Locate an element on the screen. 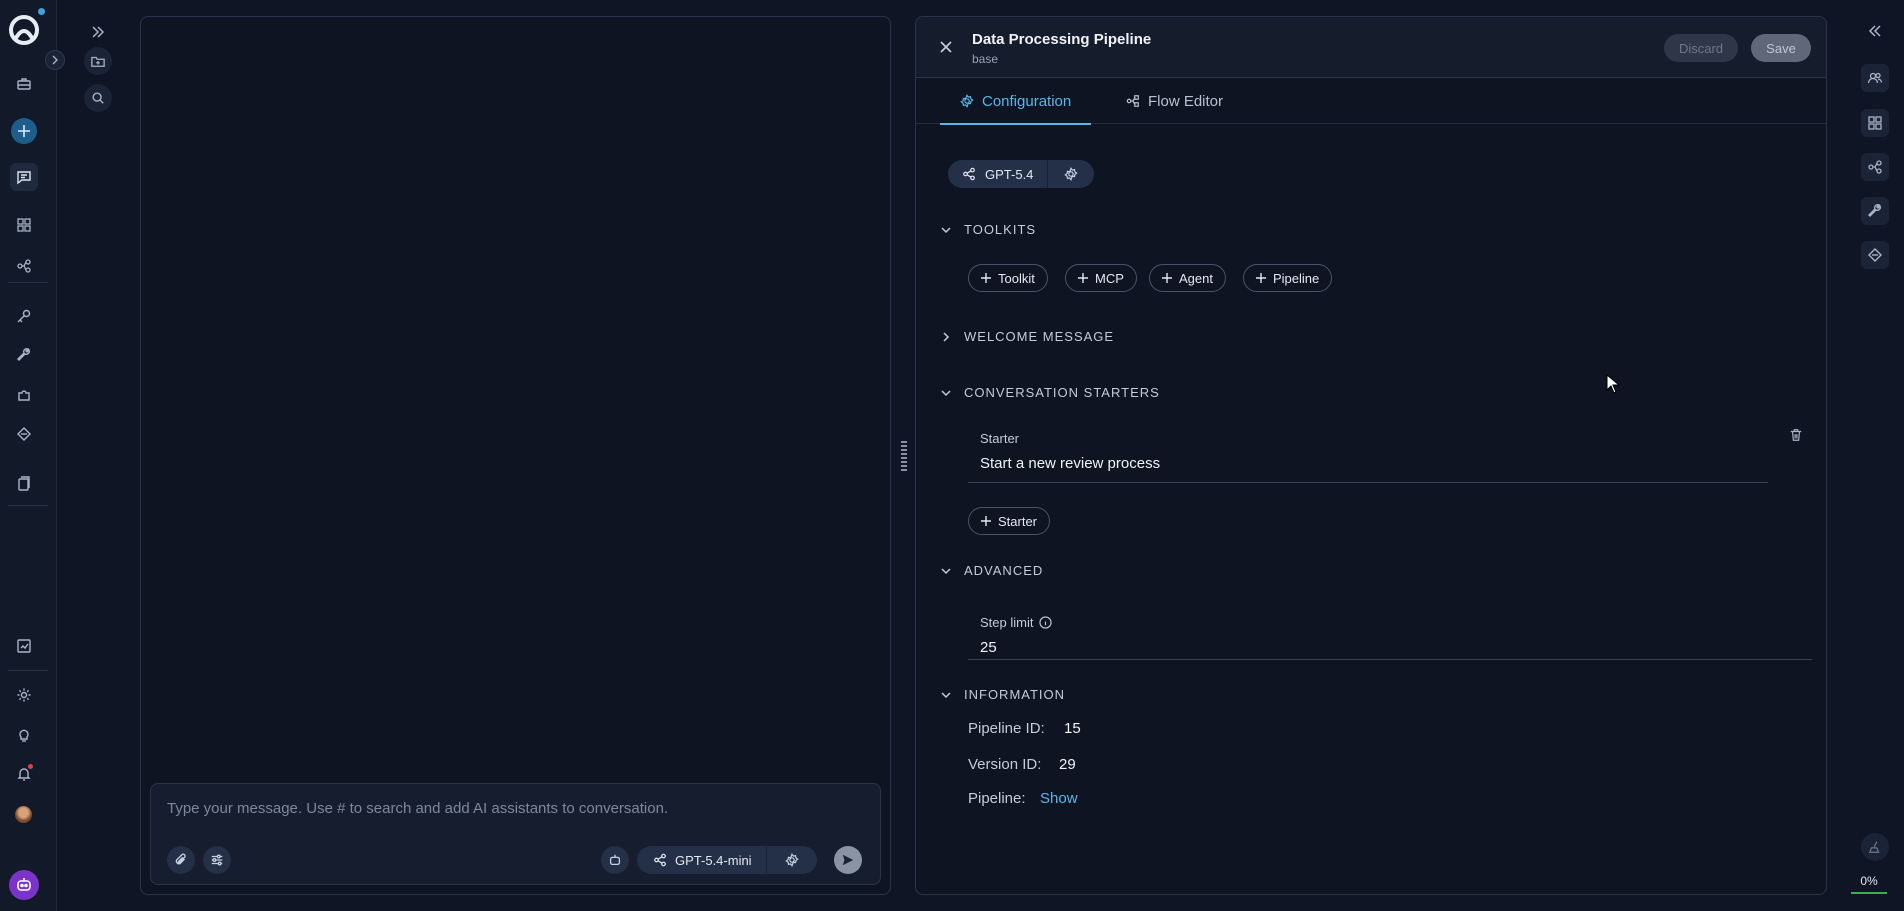 This screenshot has width=1904, height=911. progress-bar is located at coordinates (1869, 893).